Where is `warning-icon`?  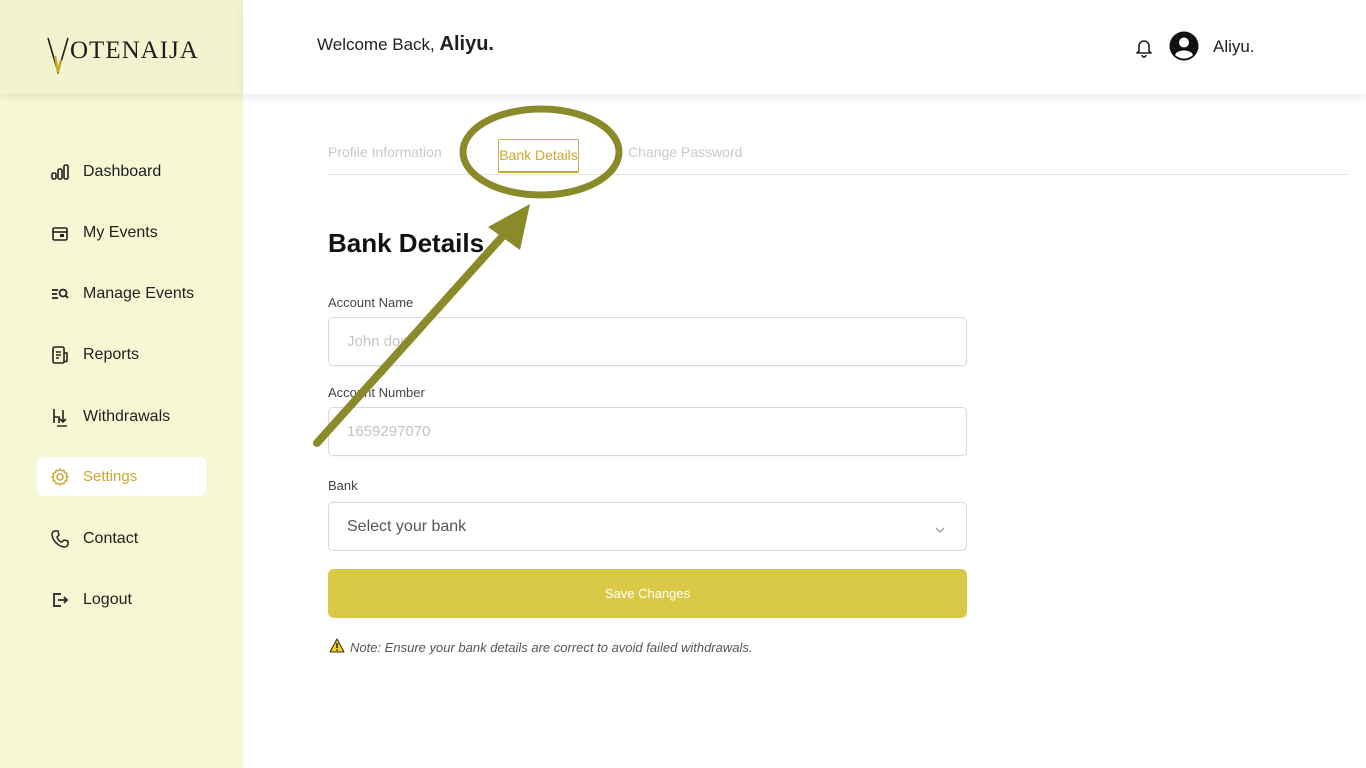
warning-icon is located at coordinates (337, 647).